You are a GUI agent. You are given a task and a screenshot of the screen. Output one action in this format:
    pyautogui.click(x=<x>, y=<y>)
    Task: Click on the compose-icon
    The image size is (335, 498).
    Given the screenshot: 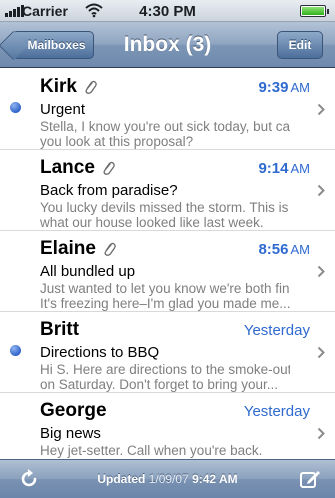 What is the action you would take?
    pyautogui.click(x=310, y=479)
    